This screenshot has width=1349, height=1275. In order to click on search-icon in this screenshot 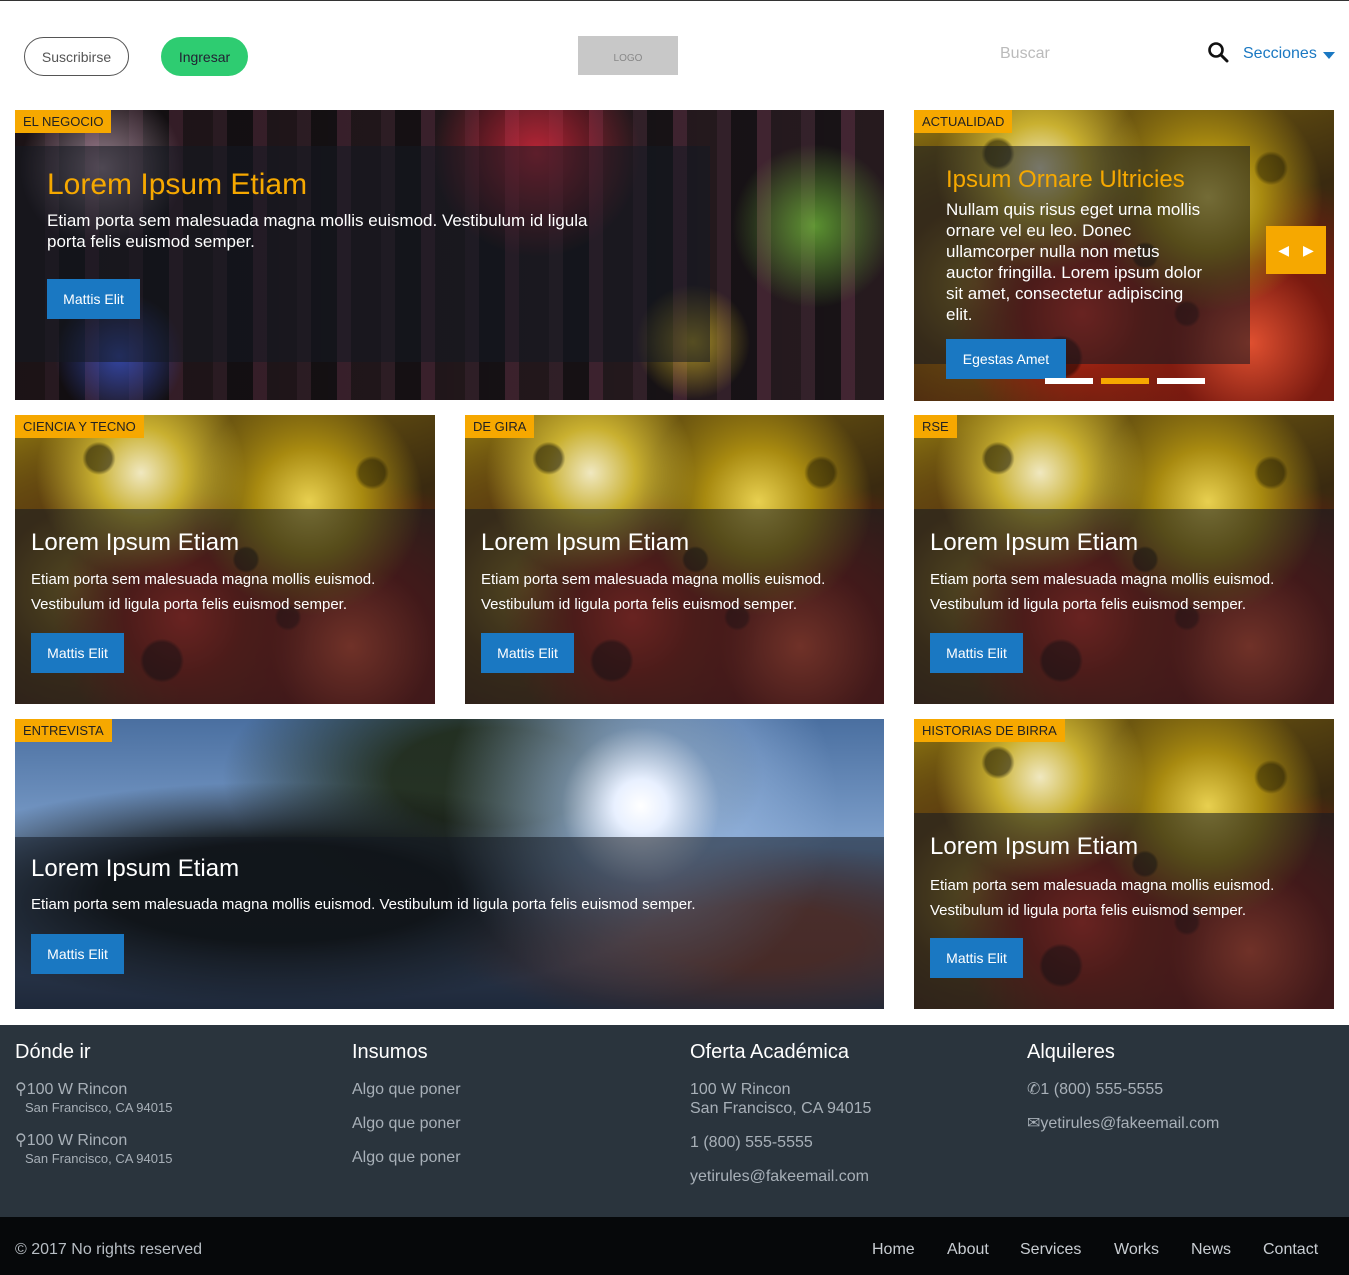, I will do `click(1218, 52)`.